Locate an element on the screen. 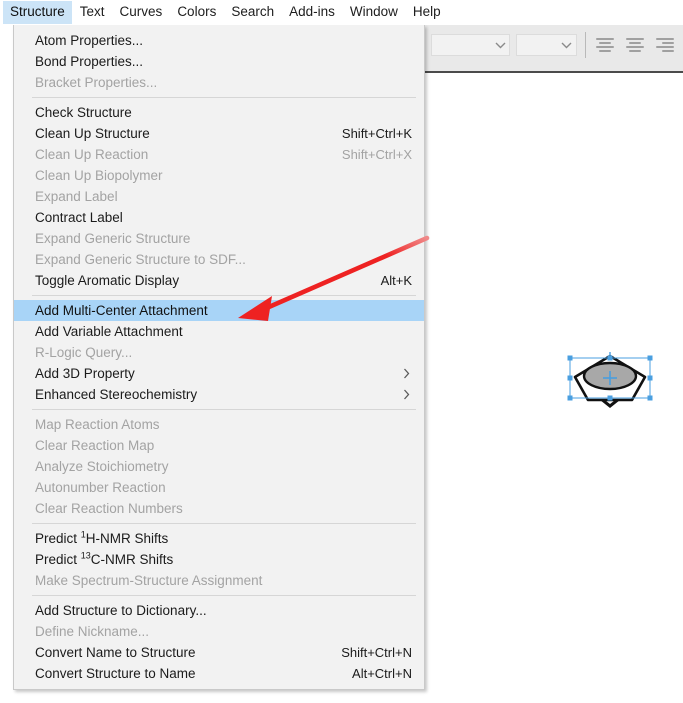 This screenshot has height=703, width=683. menu-item-label: Clean Up Biopolymer is located at coordinates (99, 175).